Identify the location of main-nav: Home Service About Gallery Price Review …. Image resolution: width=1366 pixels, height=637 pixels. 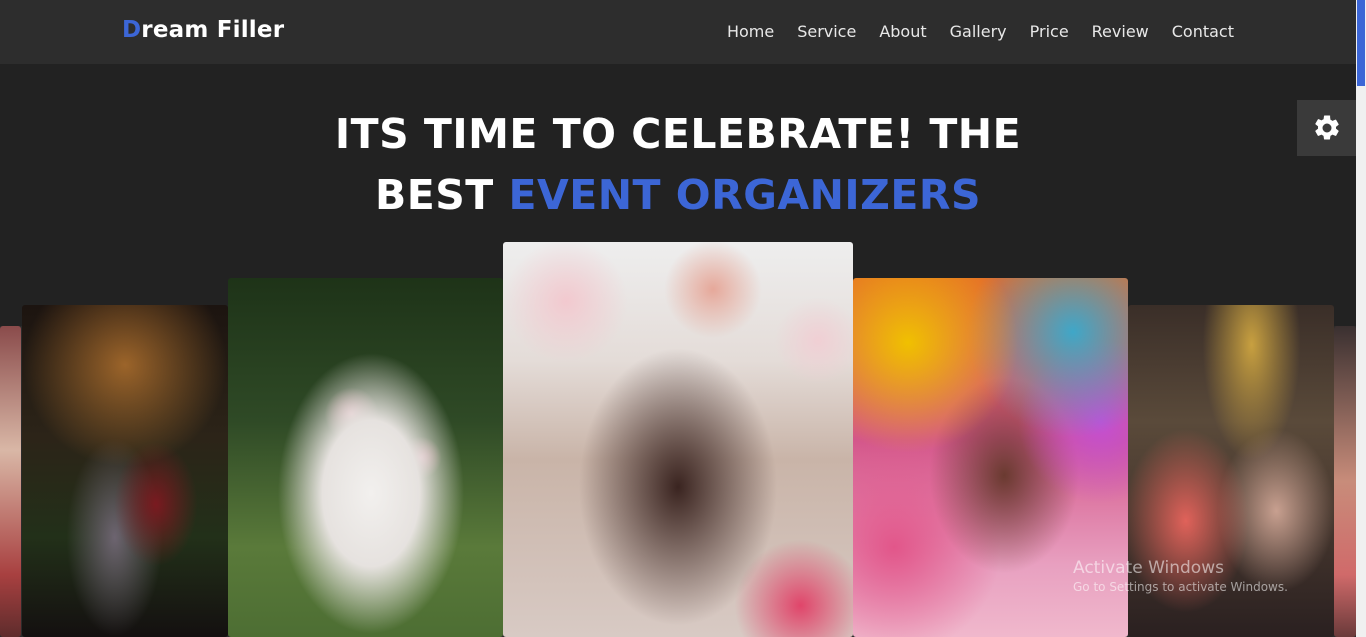
(980, 31).